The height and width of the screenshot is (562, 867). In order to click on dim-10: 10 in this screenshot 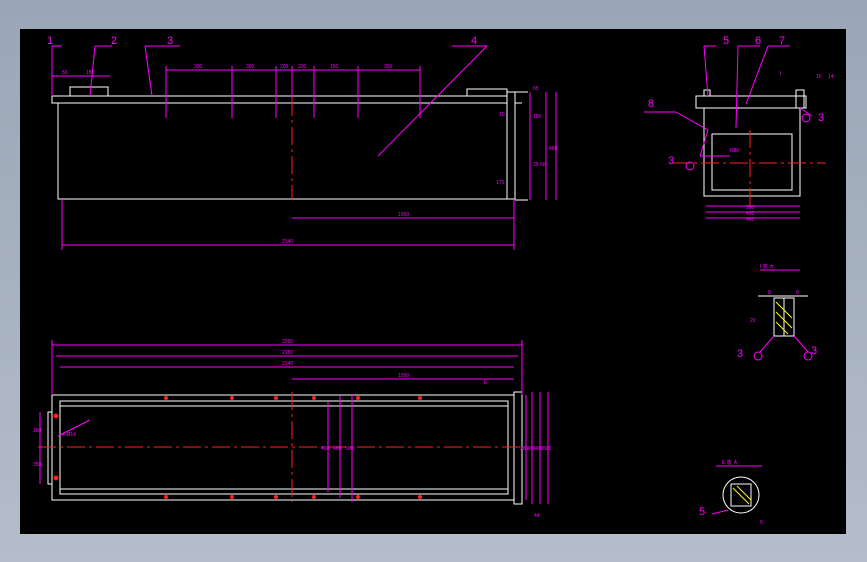, I will do `click(502, 115)`.